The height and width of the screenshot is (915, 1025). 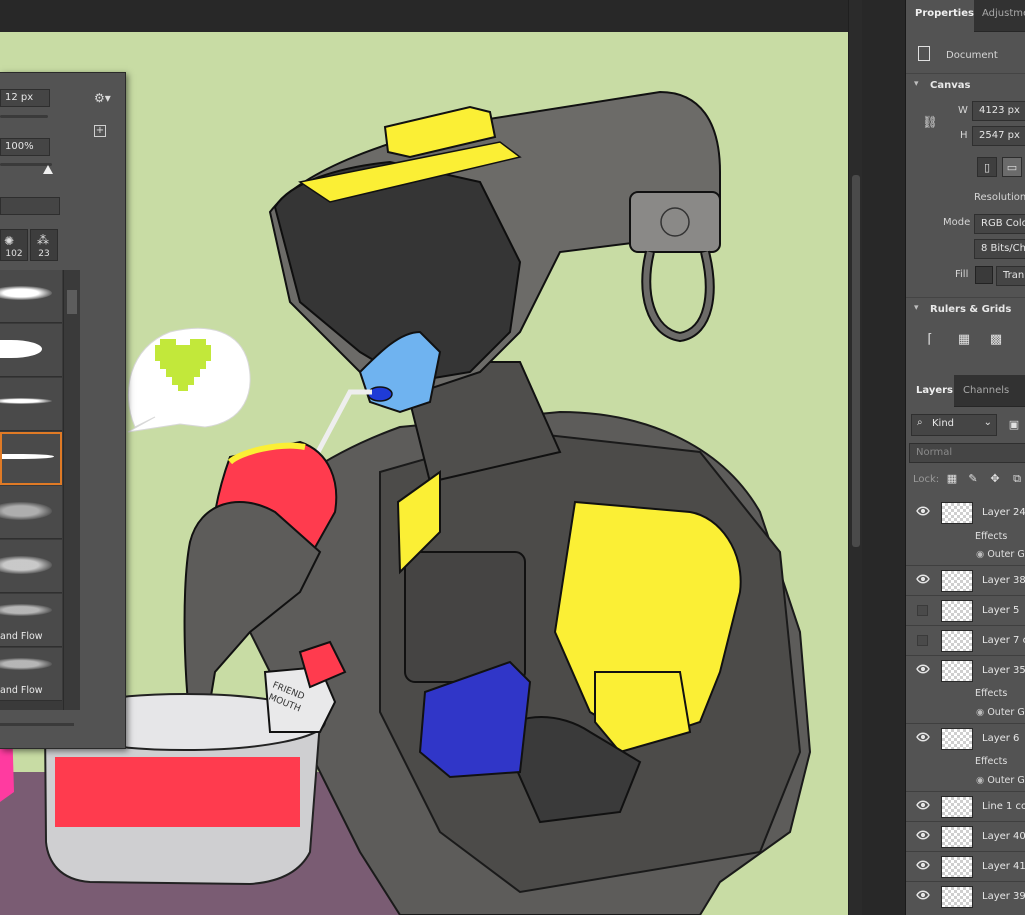 What do you see at coordinates (965, 85) in the screenshot?
I see `canvas-section-header: ▾ Canvas` at bounding box center [965, 85].